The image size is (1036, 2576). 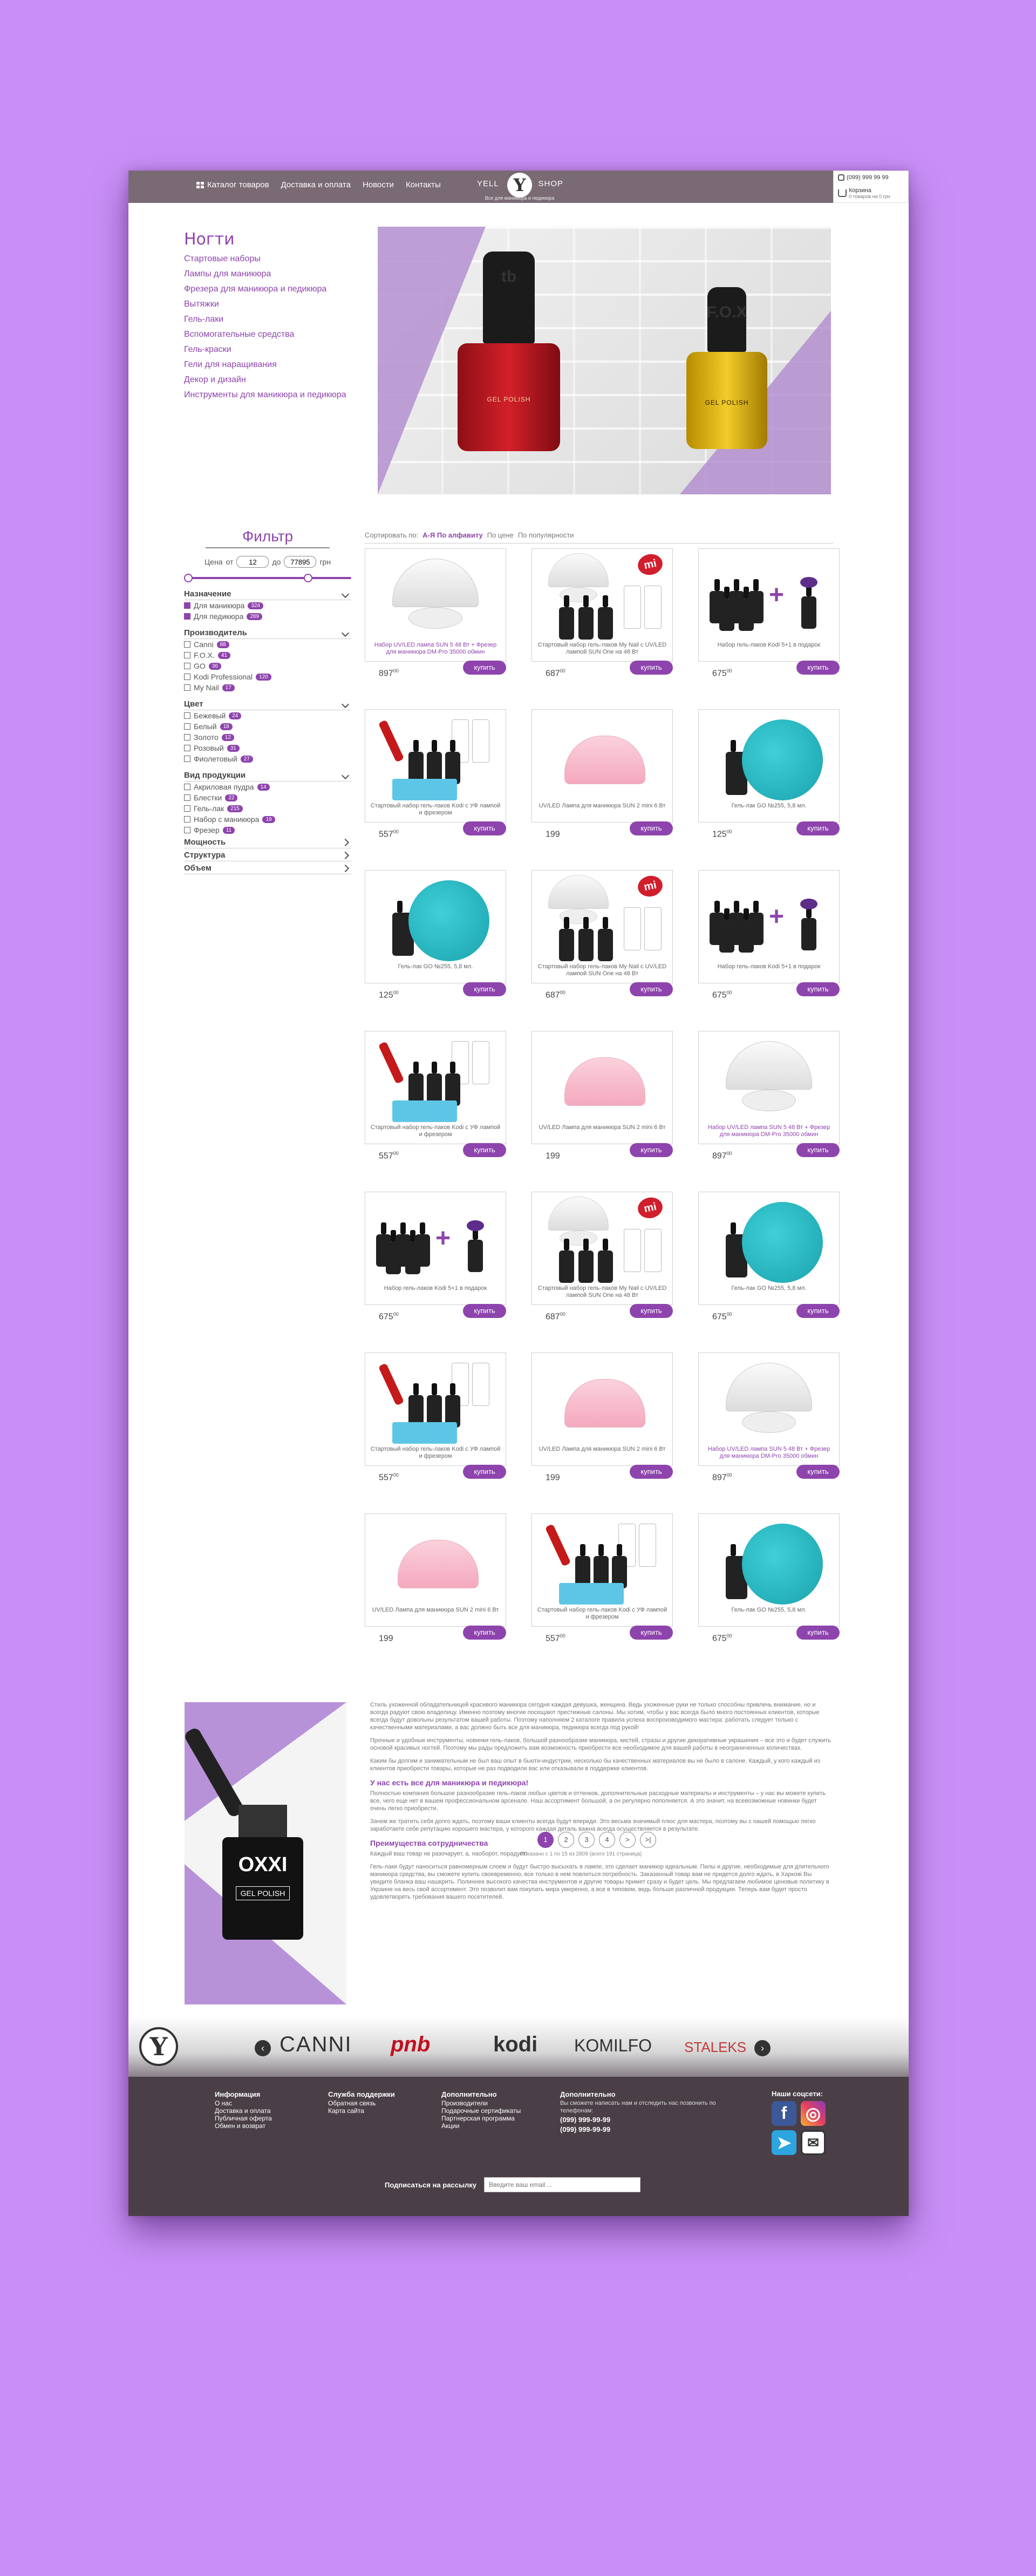 What do you see at coordinates (267, 830) in the screenshot?
I see `filter-option: Фрезер 11` at bounding box center [267, 830].